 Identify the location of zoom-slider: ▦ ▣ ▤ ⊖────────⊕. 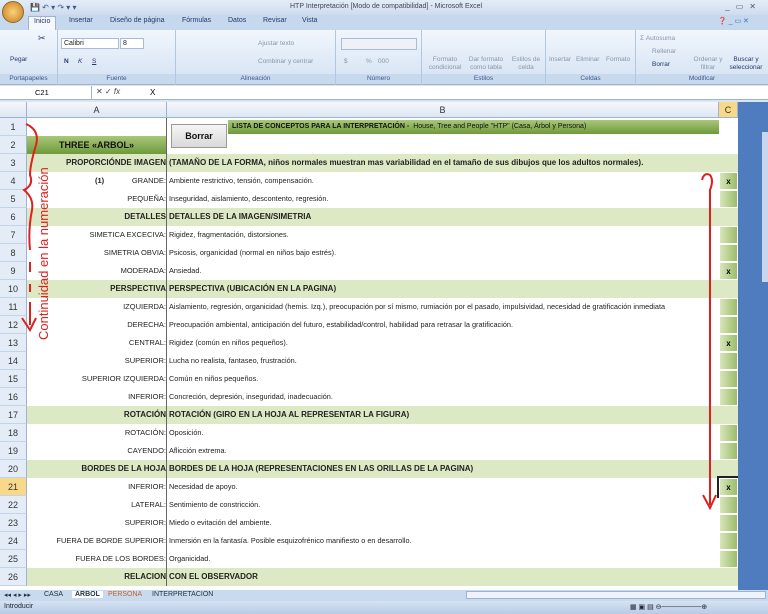
(695, 607).